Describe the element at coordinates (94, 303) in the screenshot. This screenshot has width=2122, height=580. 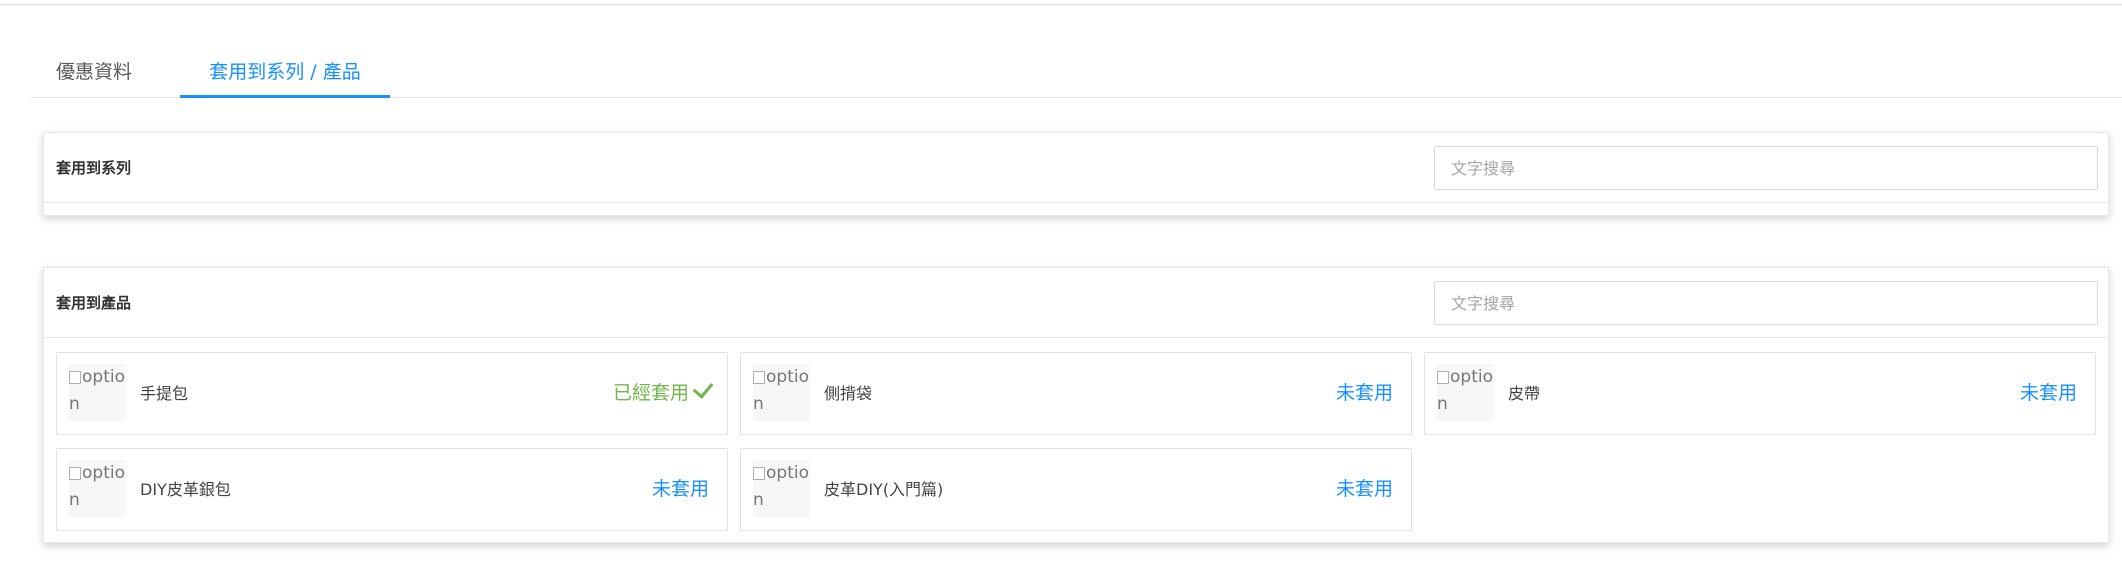
I see `products-card-title: 套用到產品` at that location.